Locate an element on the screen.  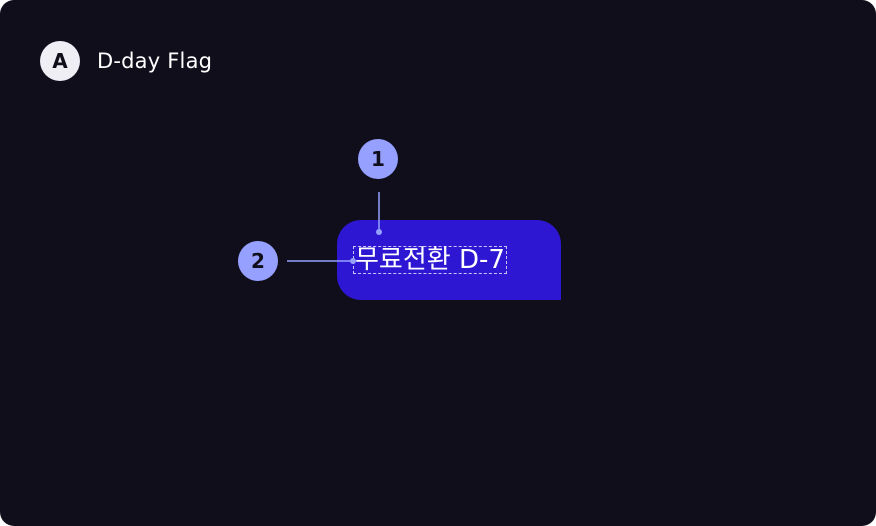
section-badge: A is located at coordinates (60, 61).